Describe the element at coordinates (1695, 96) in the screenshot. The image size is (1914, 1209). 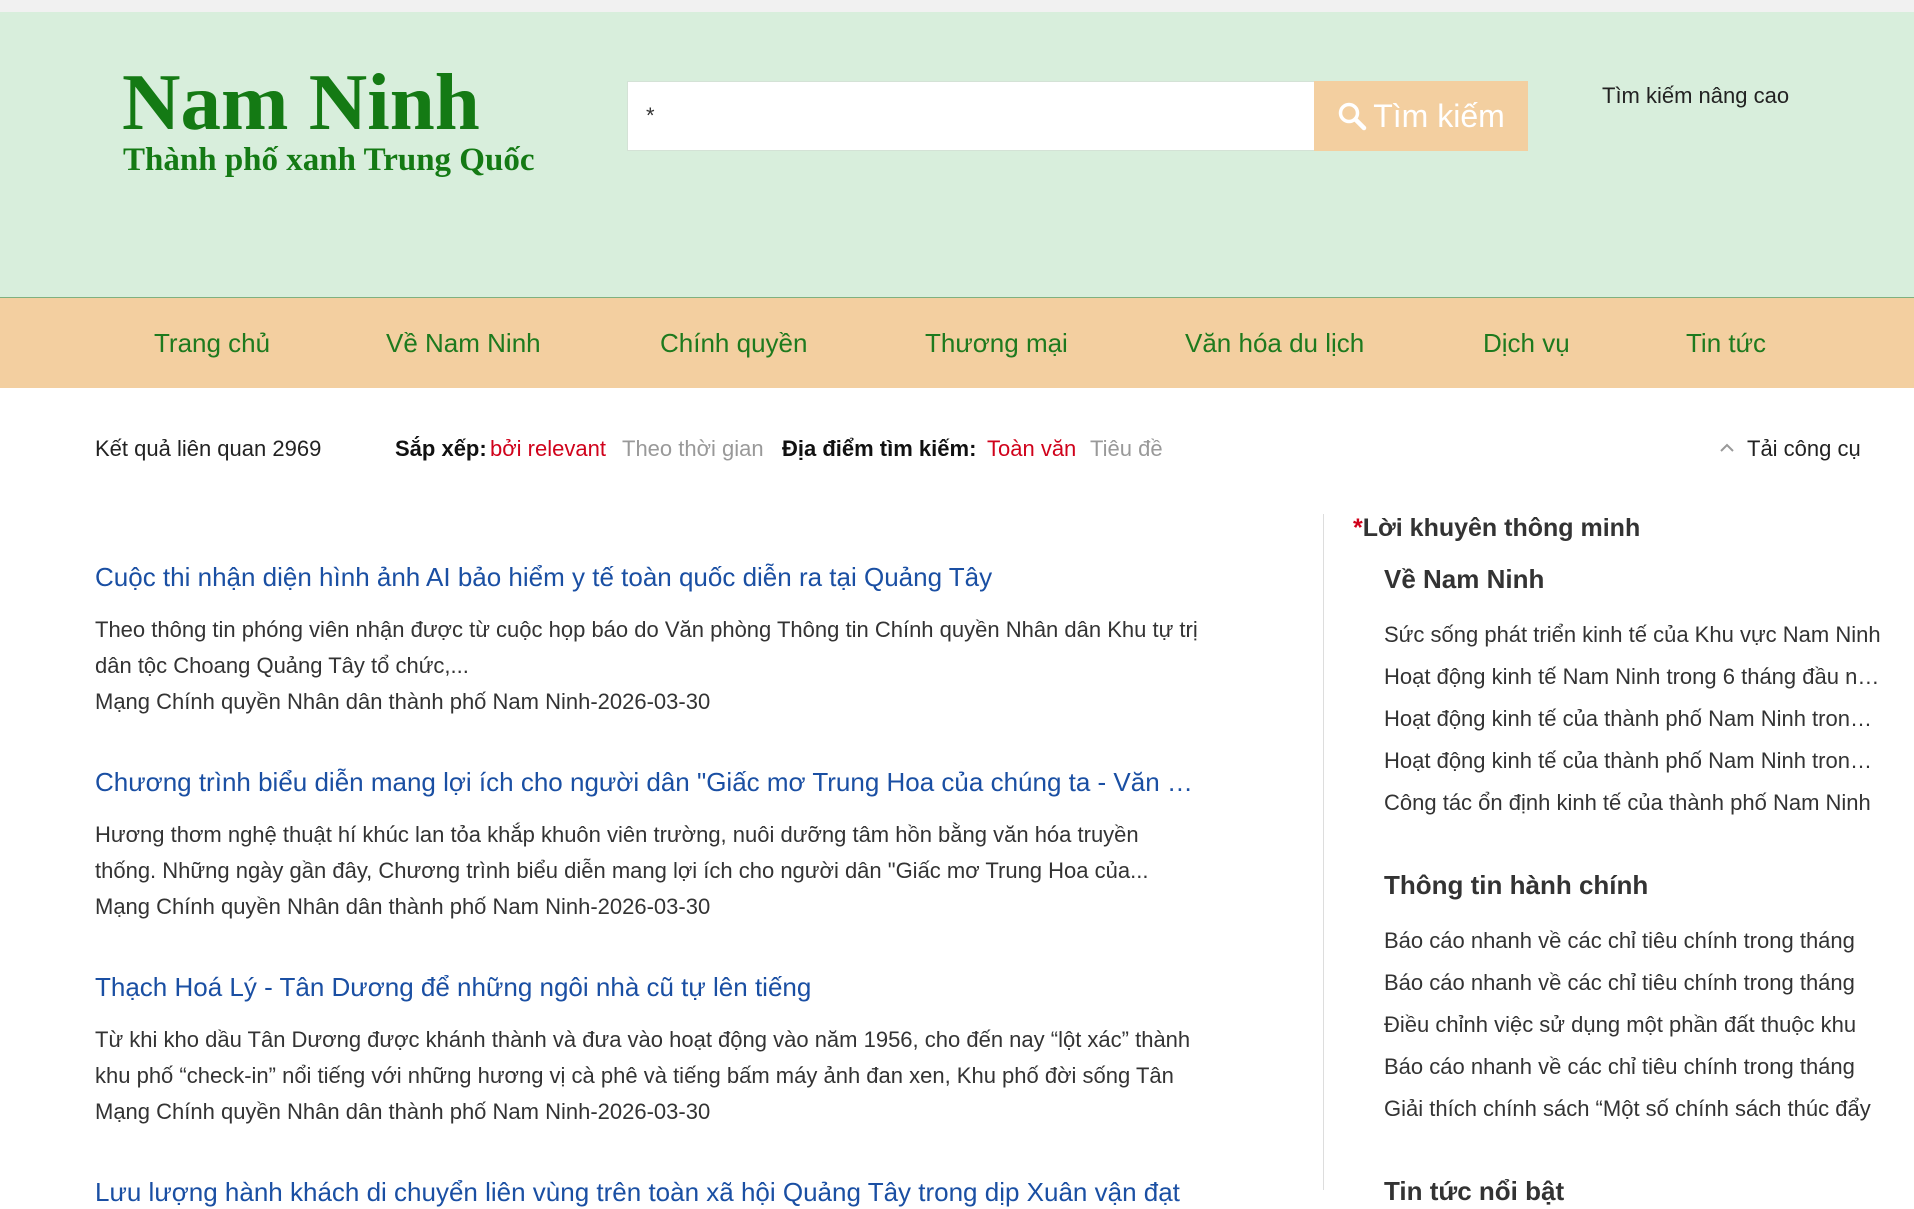
I see `advanced-search-link: Tìm kiếm nâng cao` at that location.